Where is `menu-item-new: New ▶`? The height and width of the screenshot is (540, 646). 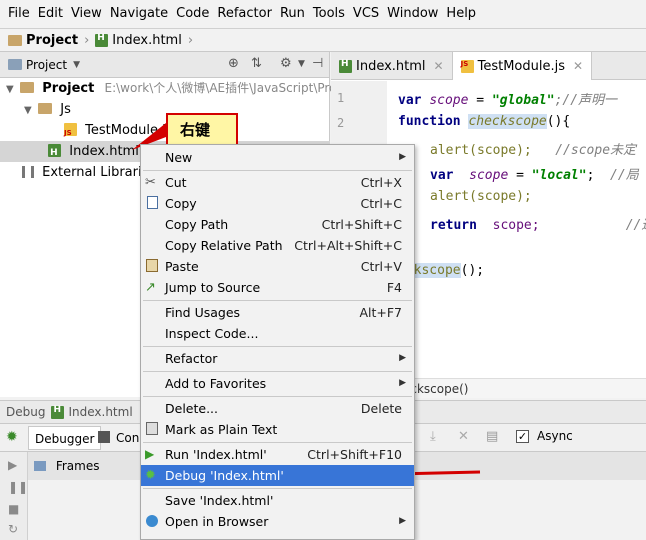 menu-item-new: New ▶ is located at coordinates (277, 157).